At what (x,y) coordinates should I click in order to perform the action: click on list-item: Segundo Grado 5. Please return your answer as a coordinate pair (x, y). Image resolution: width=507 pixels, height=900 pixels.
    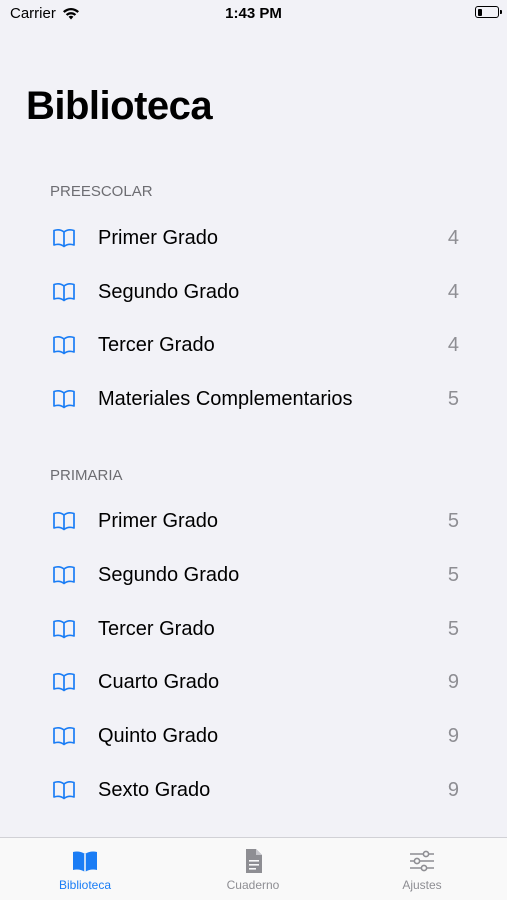
    Looking at the image, I should click on (253, 575).